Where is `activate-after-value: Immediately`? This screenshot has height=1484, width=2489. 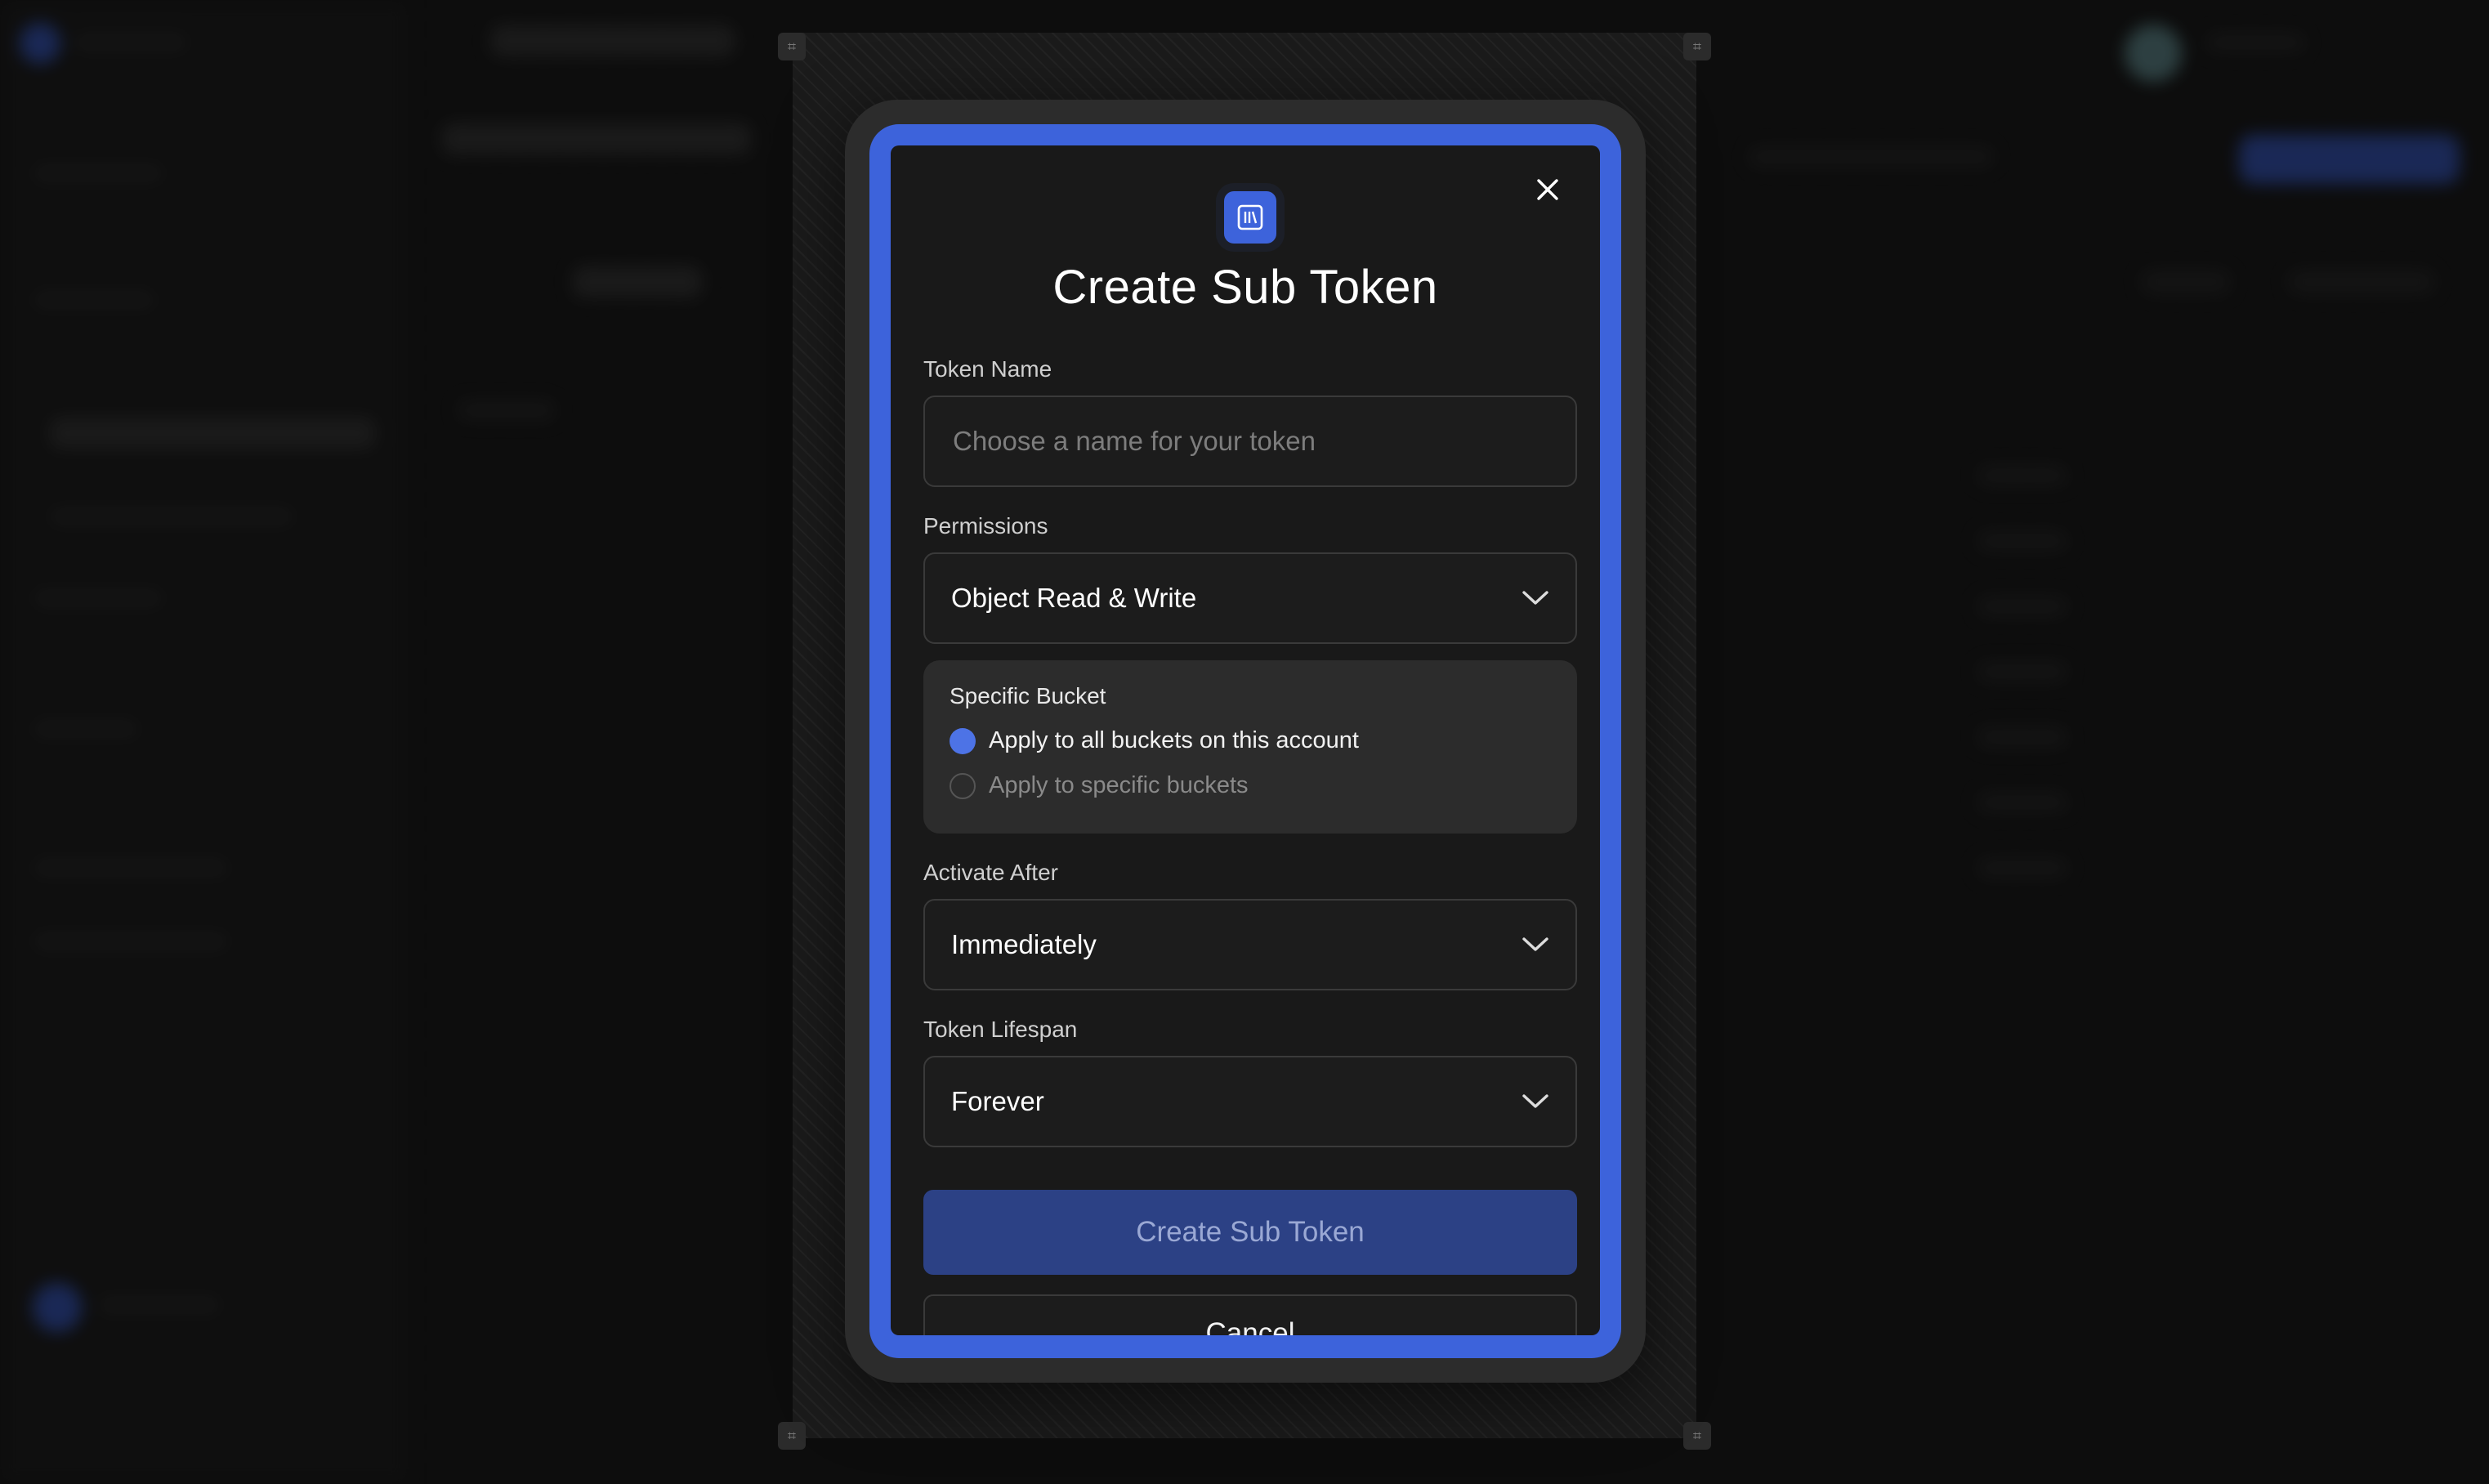
activate-after-value: Immediately is located at coordinates (1024, 944).